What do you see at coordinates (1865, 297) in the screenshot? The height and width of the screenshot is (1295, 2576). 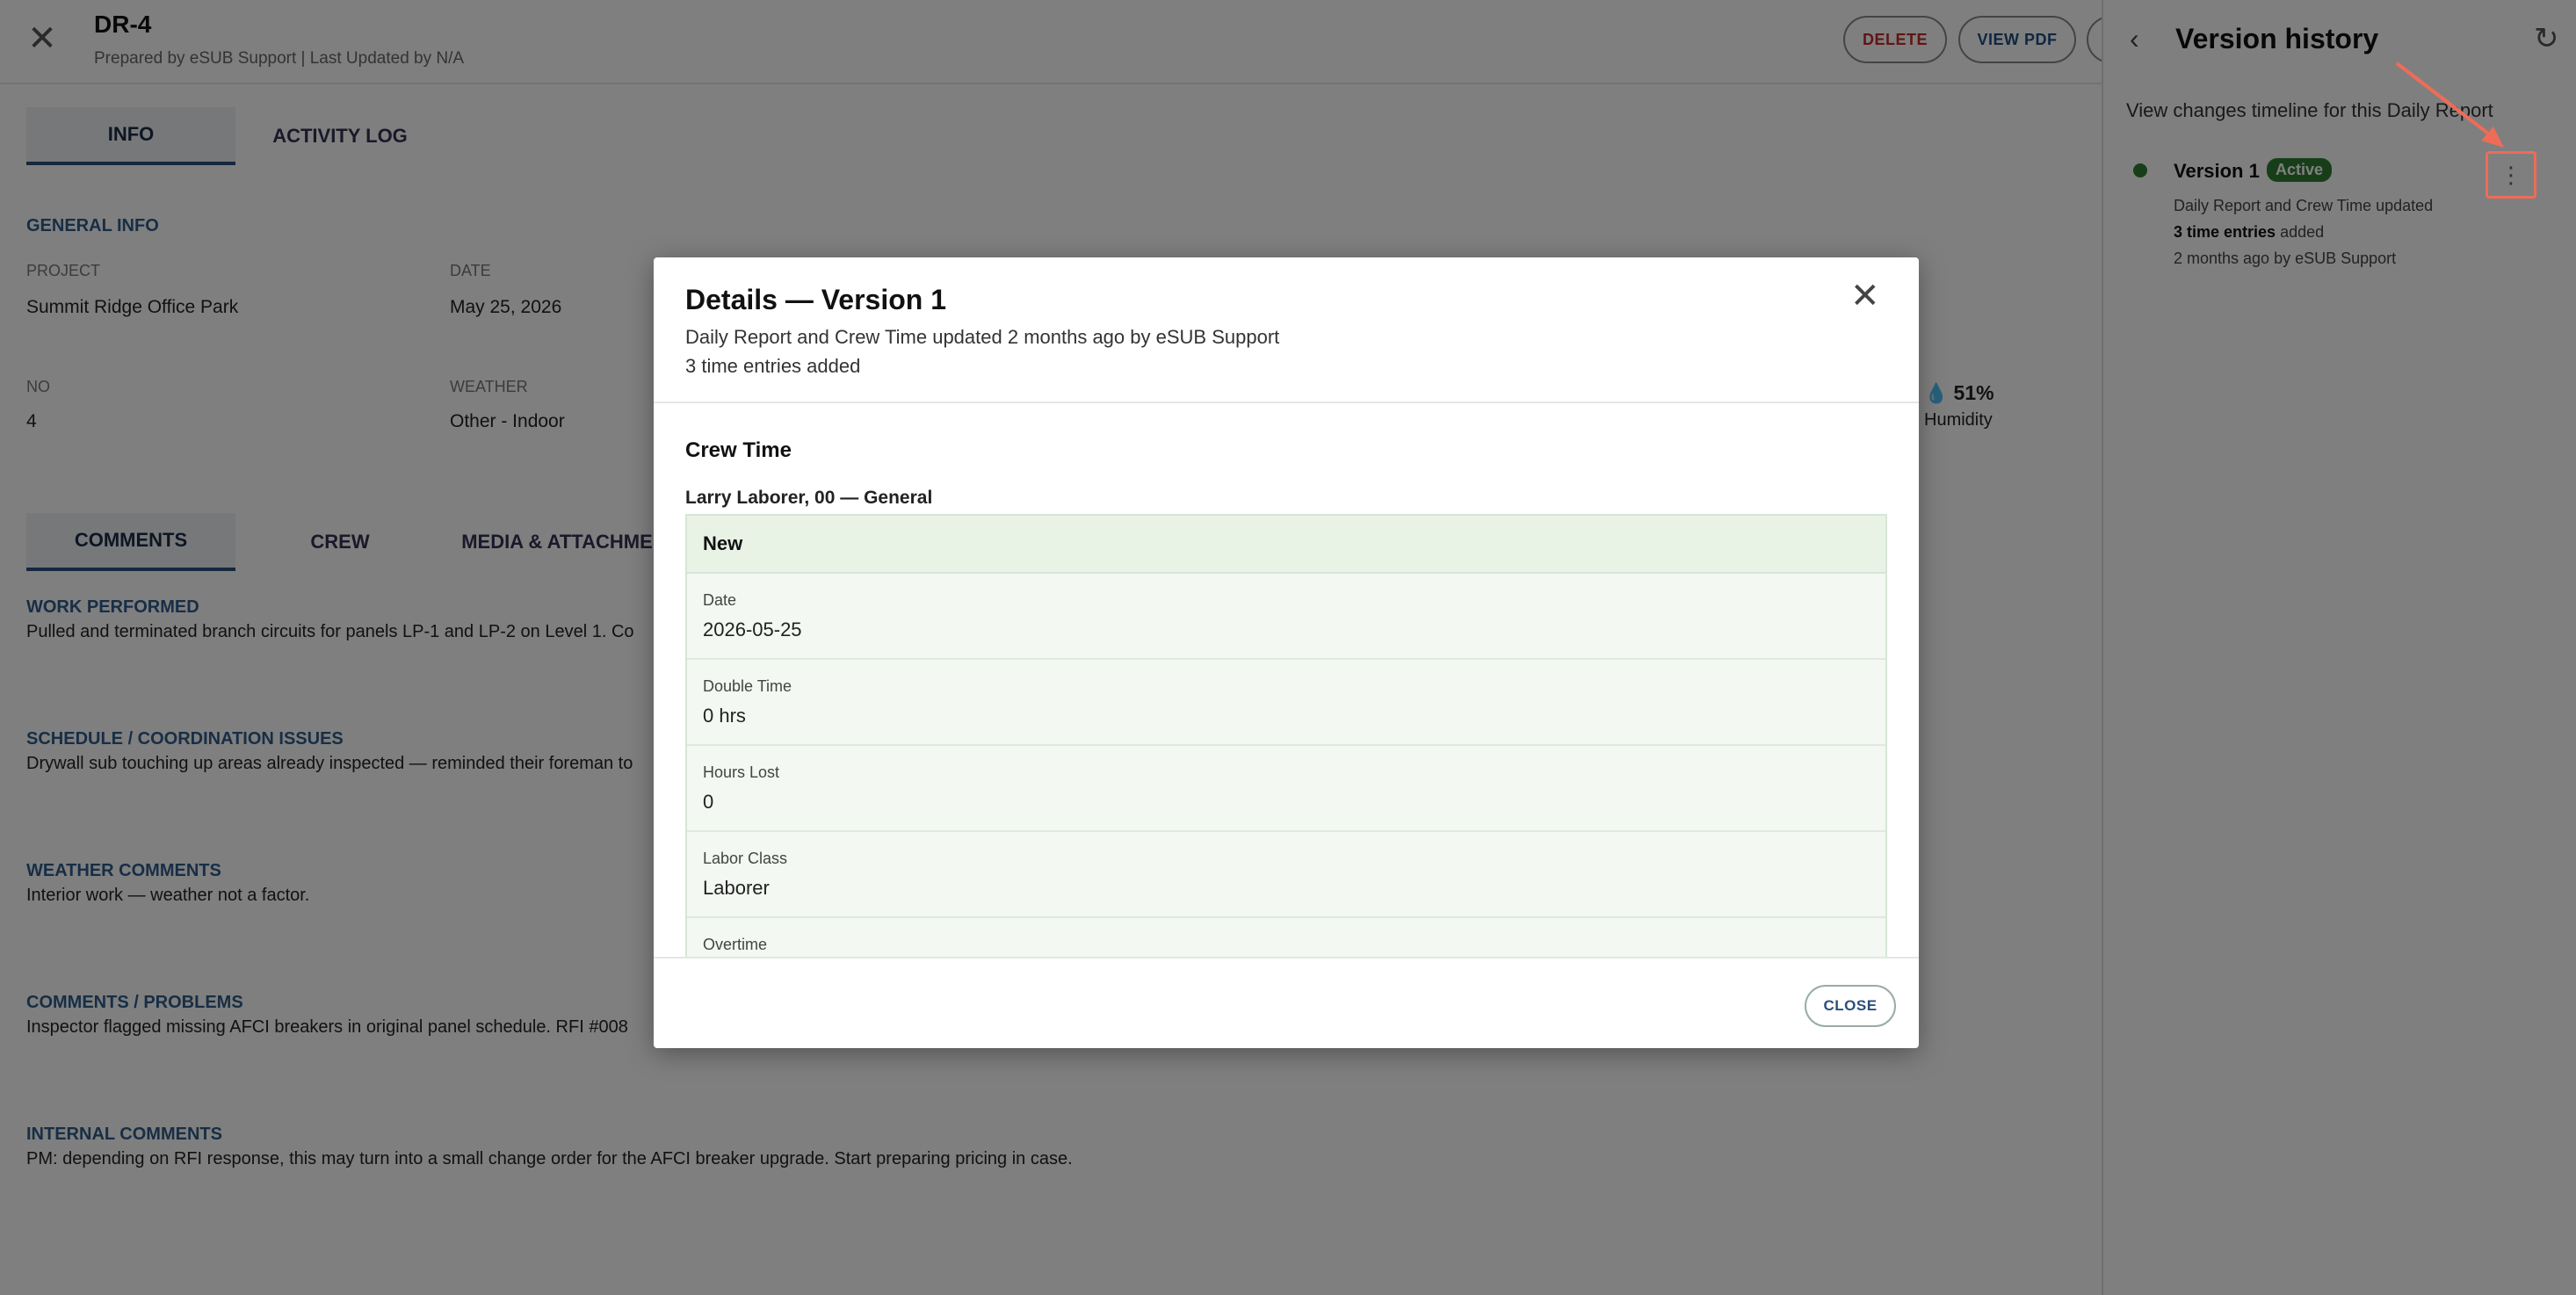 I see `close-icon: ✕` at bounding box center [1865, 297].